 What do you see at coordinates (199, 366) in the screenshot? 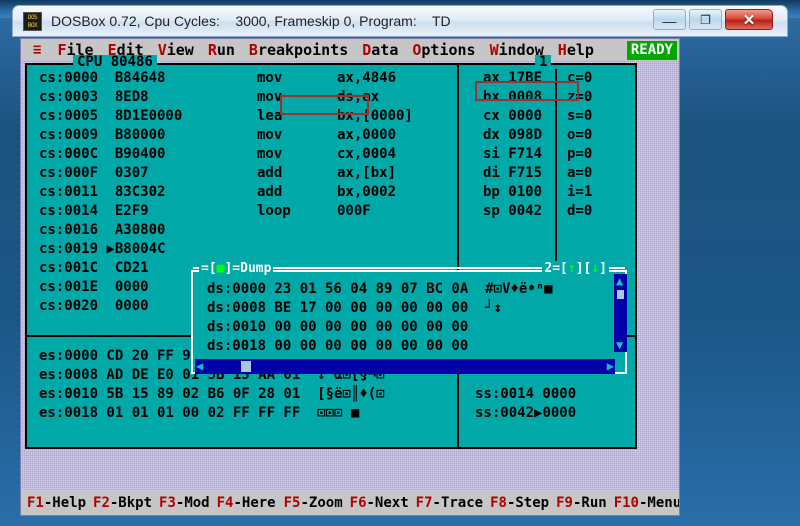
I see `scrollbar-left-arrow-icon: ◀` at bounding box center [199, 366].